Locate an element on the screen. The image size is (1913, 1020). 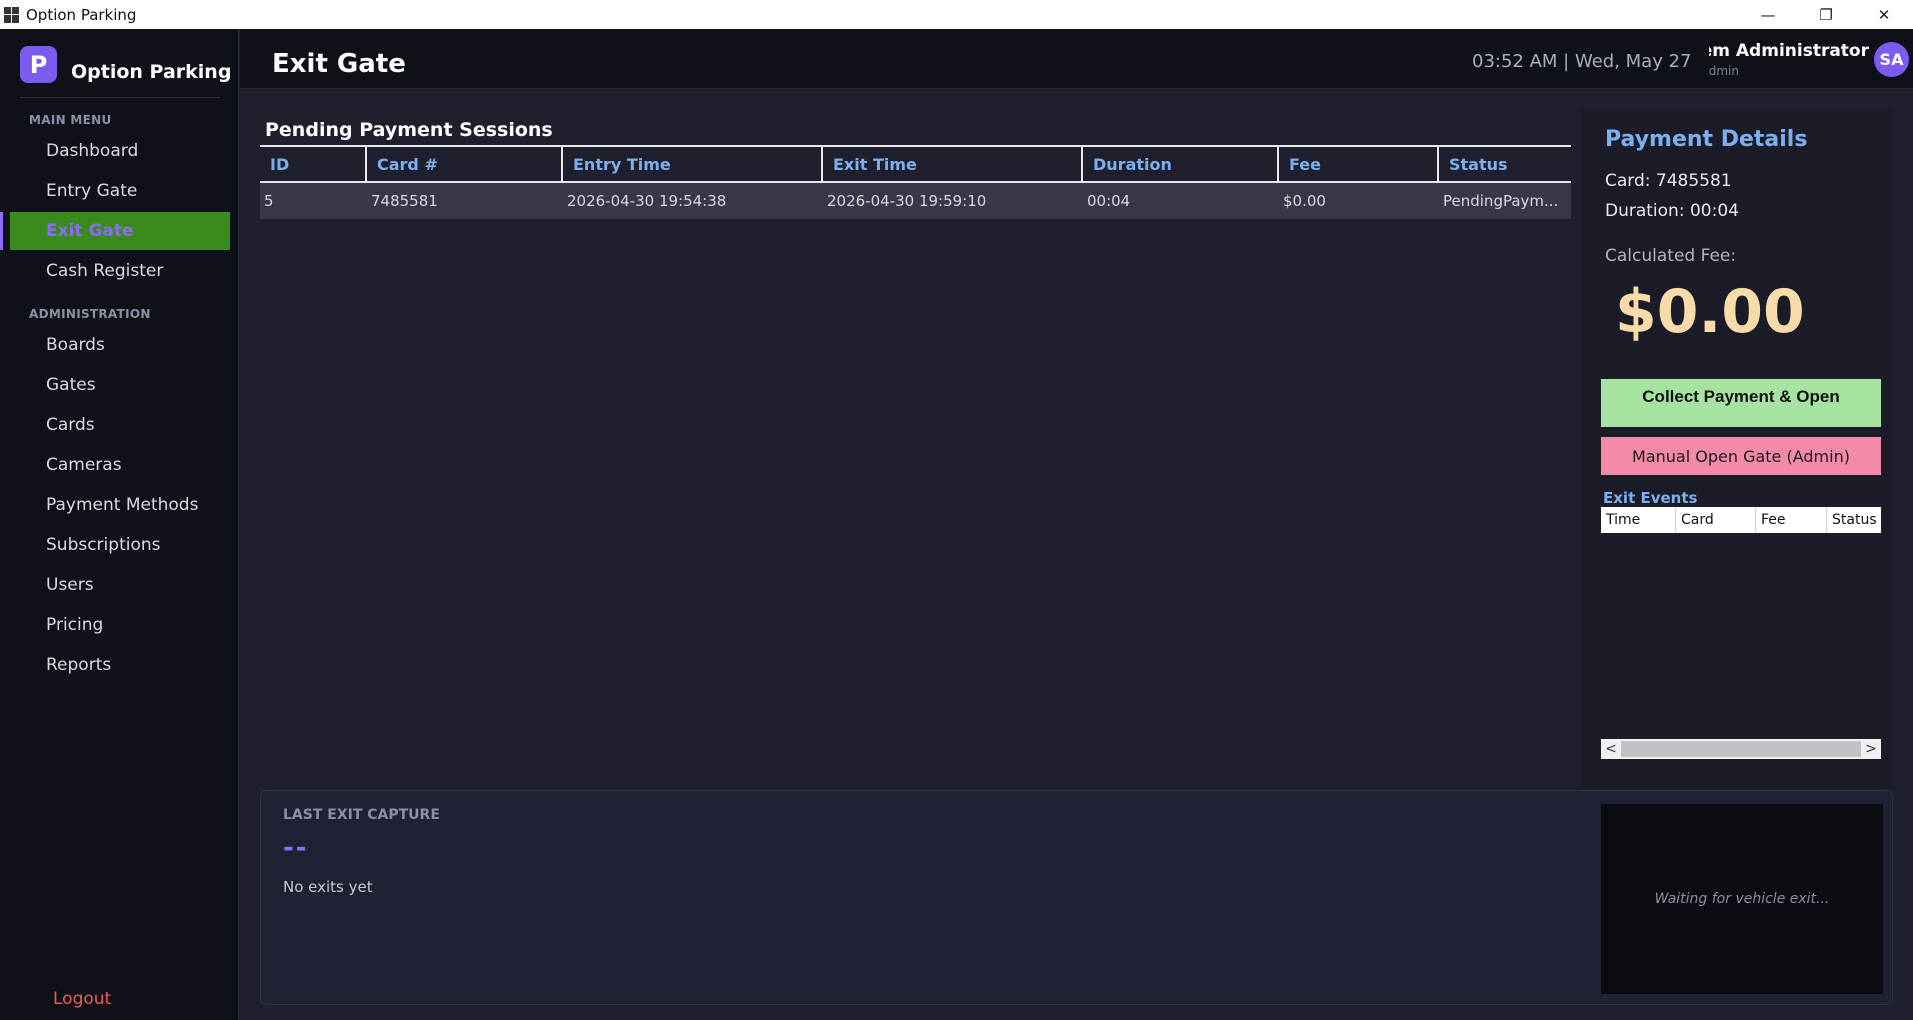
exit-events-header: Time Card Fee Status is located at coordinates (1741, 520).